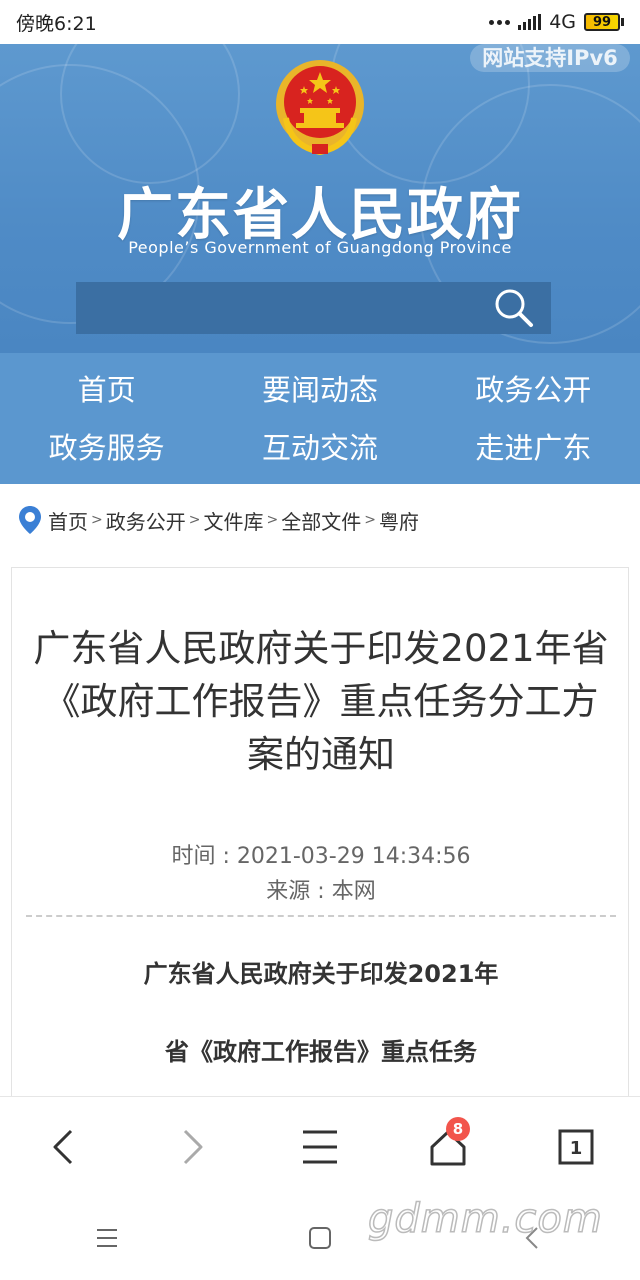 Image resolution: width=640 pixels, height=1280 pixels. I want to click on article-time: 时间 : 2021-03-29 14:34:56, so click(321, 856).